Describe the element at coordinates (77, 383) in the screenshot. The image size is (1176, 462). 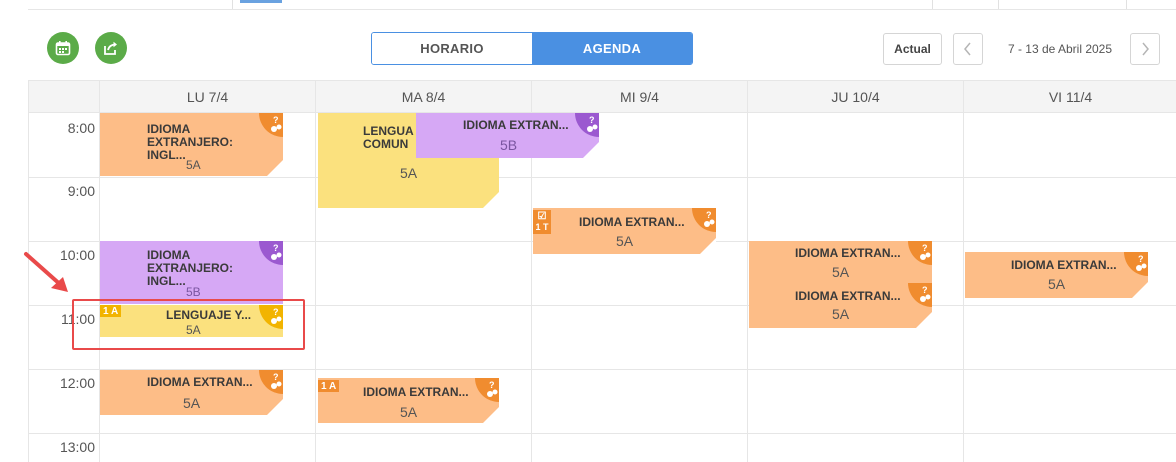
I see `time-label-12: 12:00` at that location.